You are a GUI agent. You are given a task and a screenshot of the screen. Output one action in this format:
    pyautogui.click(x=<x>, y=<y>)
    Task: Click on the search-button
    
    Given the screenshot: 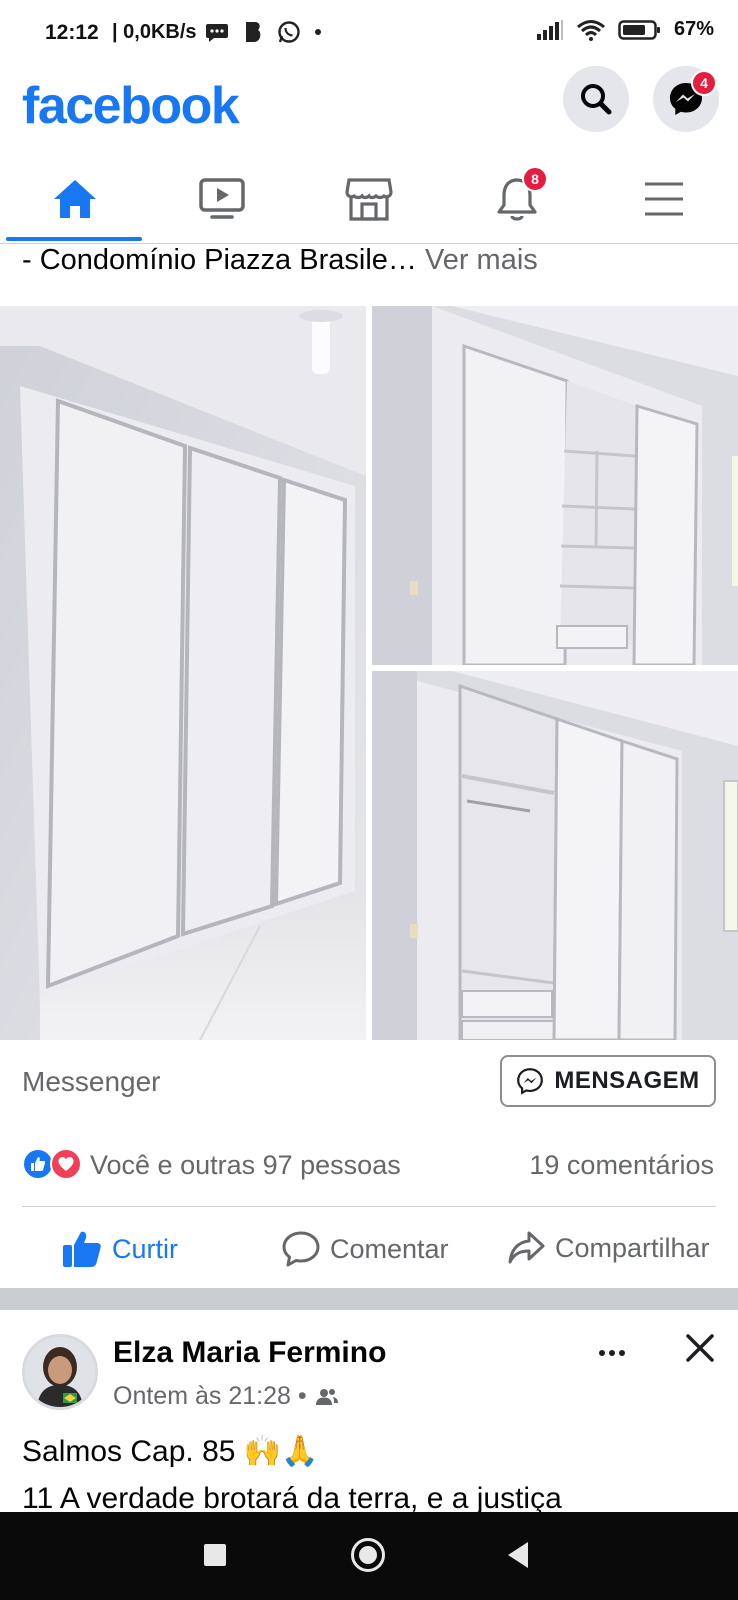 What is the action you would take?
    pyautogui.click(x=596, y=99)
    